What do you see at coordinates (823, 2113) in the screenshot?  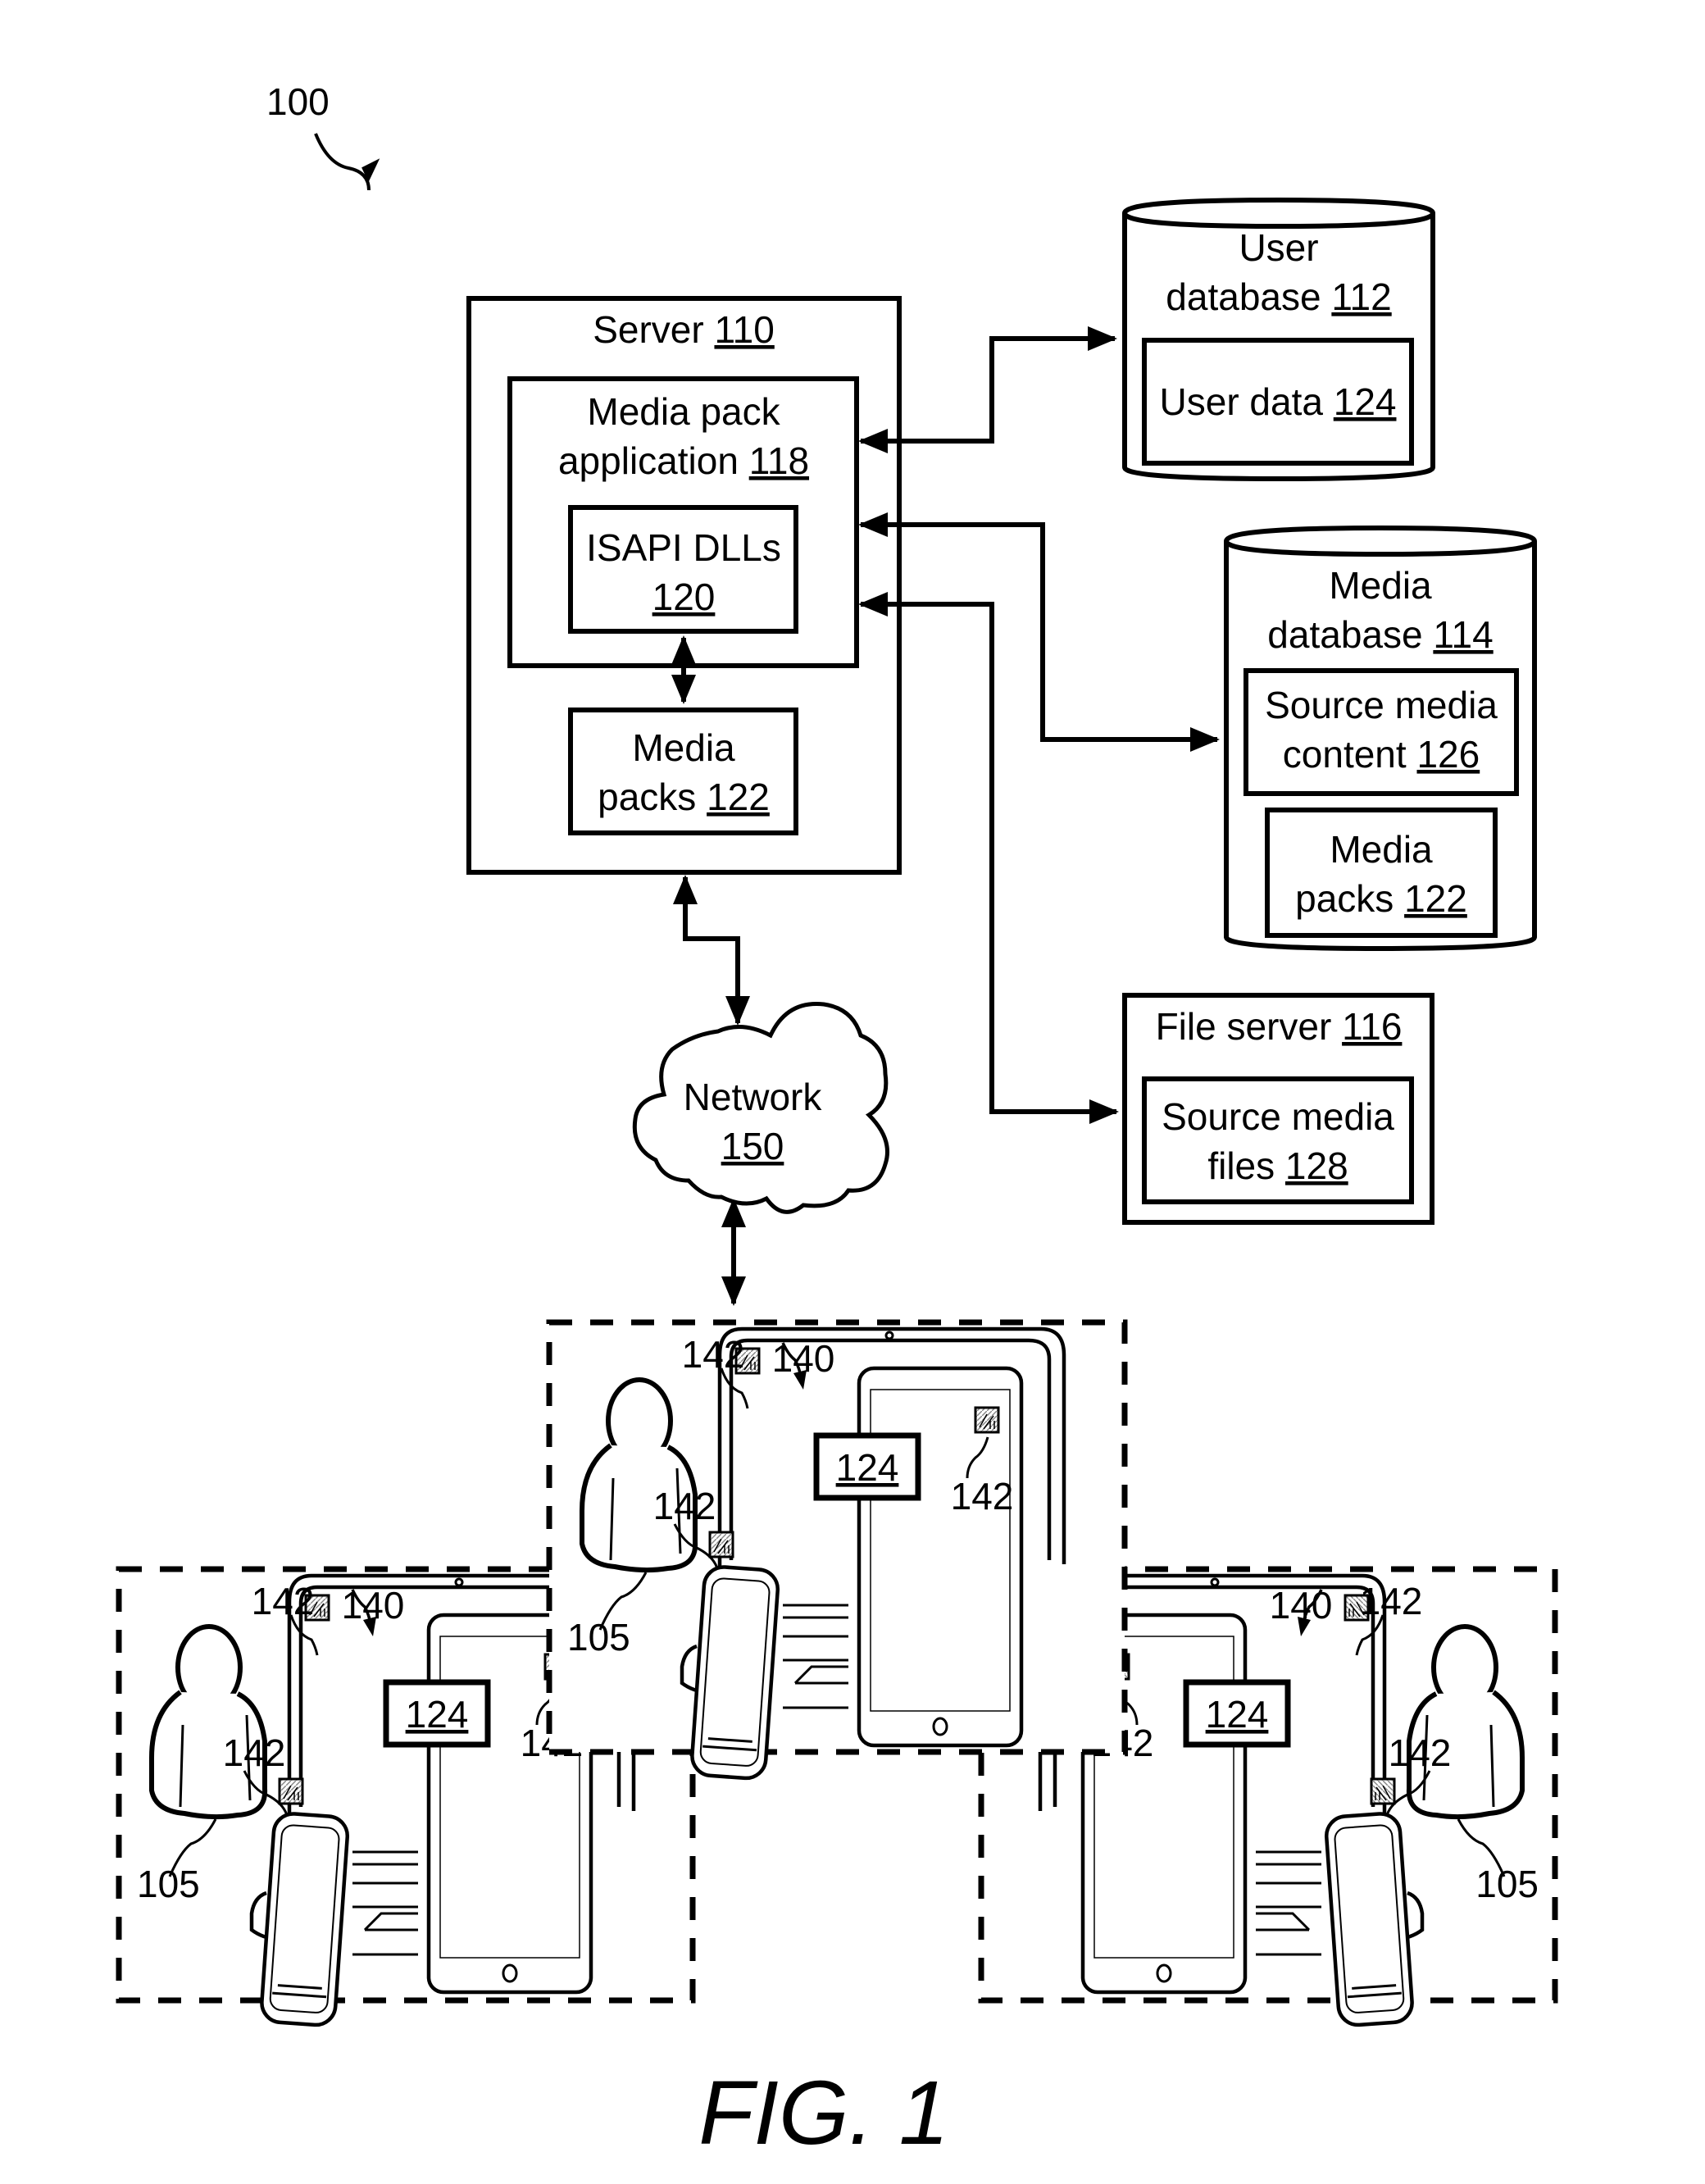 I see `figure-caption: FIG. 1` at bounding box center [823, 2113].